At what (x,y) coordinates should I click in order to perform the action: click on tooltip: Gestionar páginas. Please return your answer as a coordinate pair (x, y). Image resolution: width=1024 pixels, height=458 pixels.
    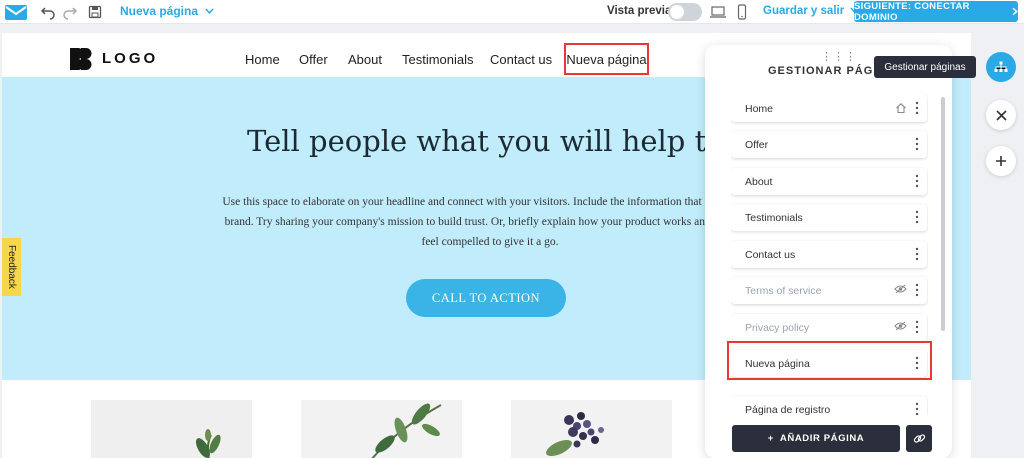
    Looking at the image, I should click on (925, 67).